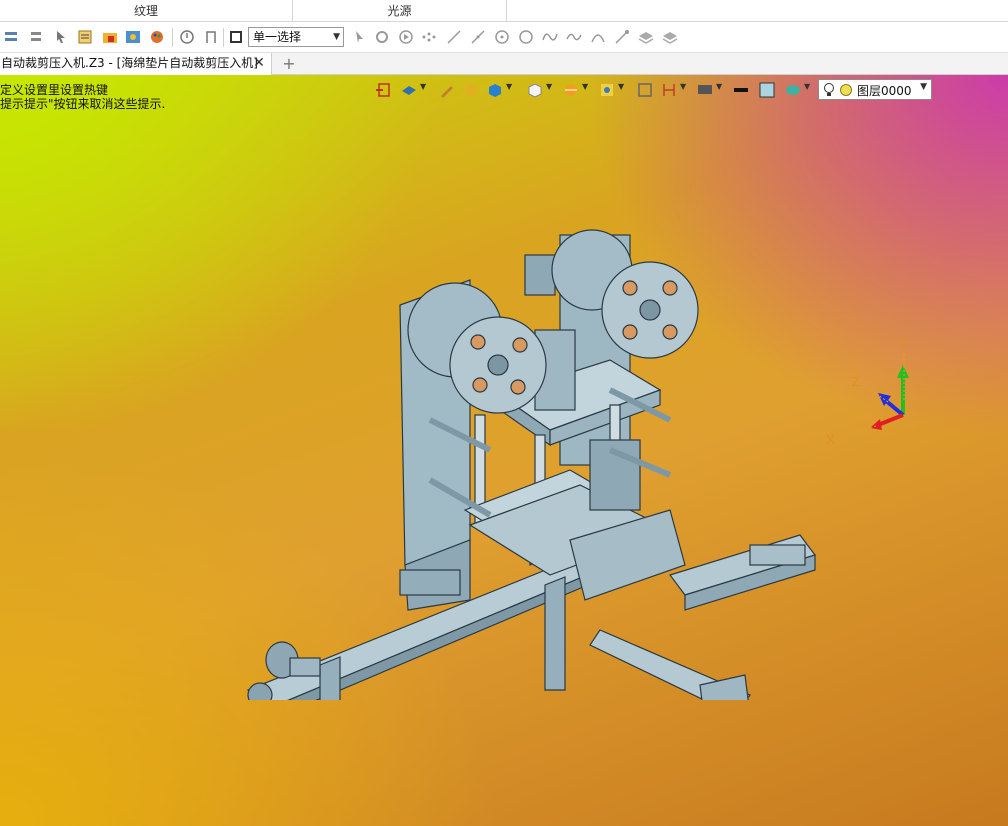 The width and height of the screenshot is (1008, 826). What do you see at coordinates (571, 90) in the screenshot?
I see `section-icon` at bounding box center [571, 90].